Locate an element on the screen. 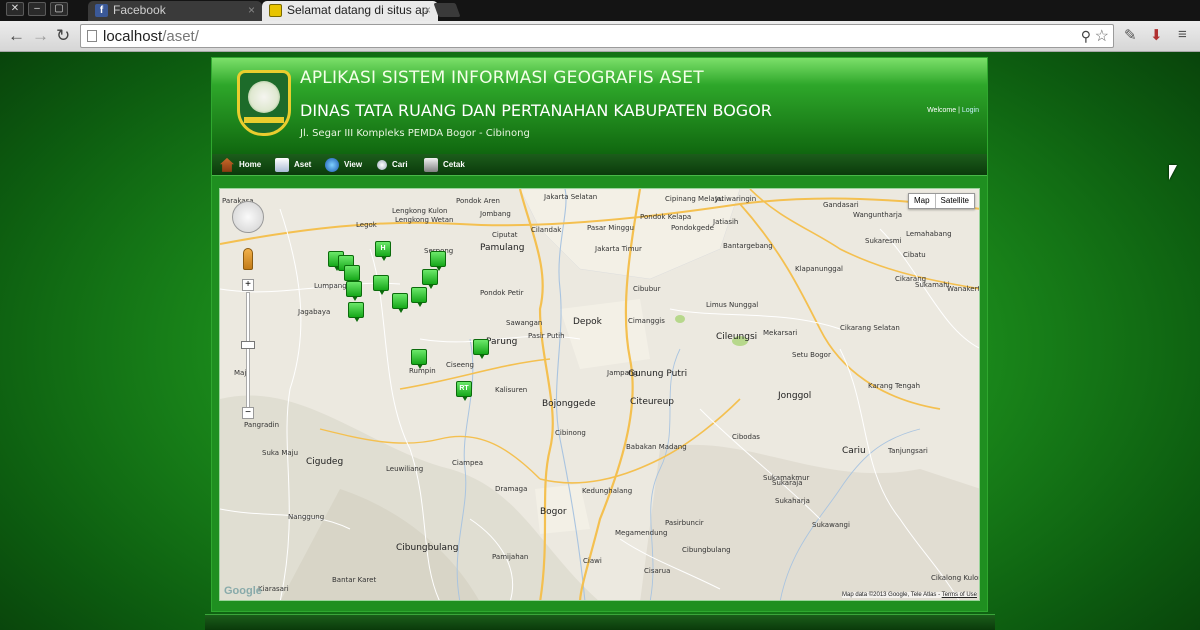 This screenshot has width=1200, height=630. tab-title: Facebook is located at coordinates (139, 10).